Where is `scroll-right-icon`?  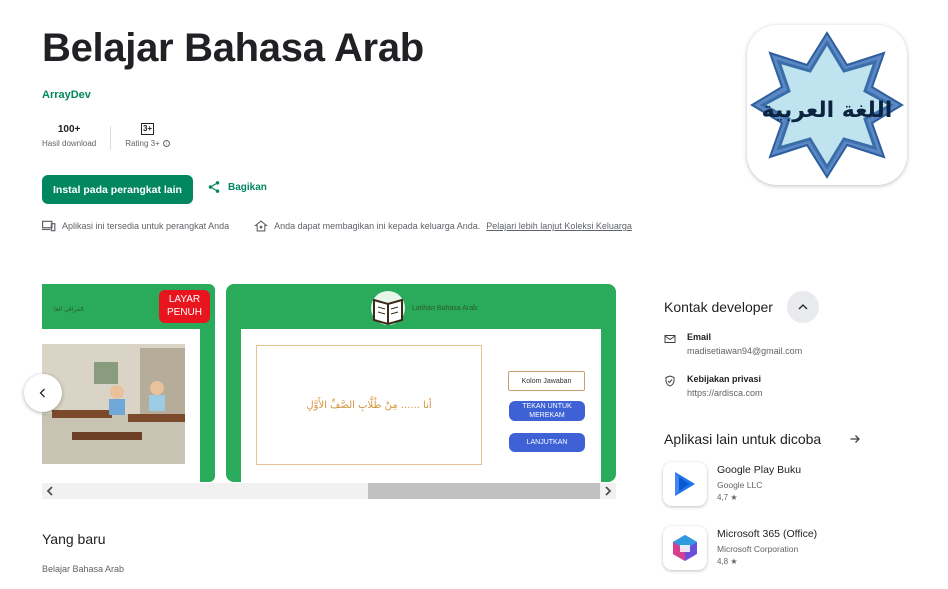
scroll-right-icon is located at coordinates (608, 491).